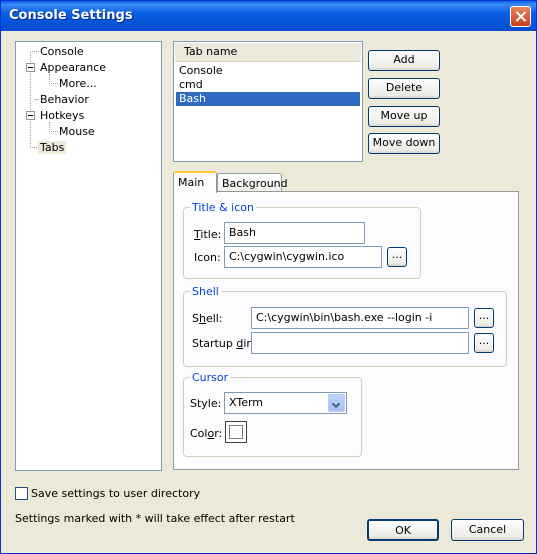 The image size is (537, 554). Describe the element at coordinates (404, 60) in the screenshot. I see `add-button: Add` at that location.